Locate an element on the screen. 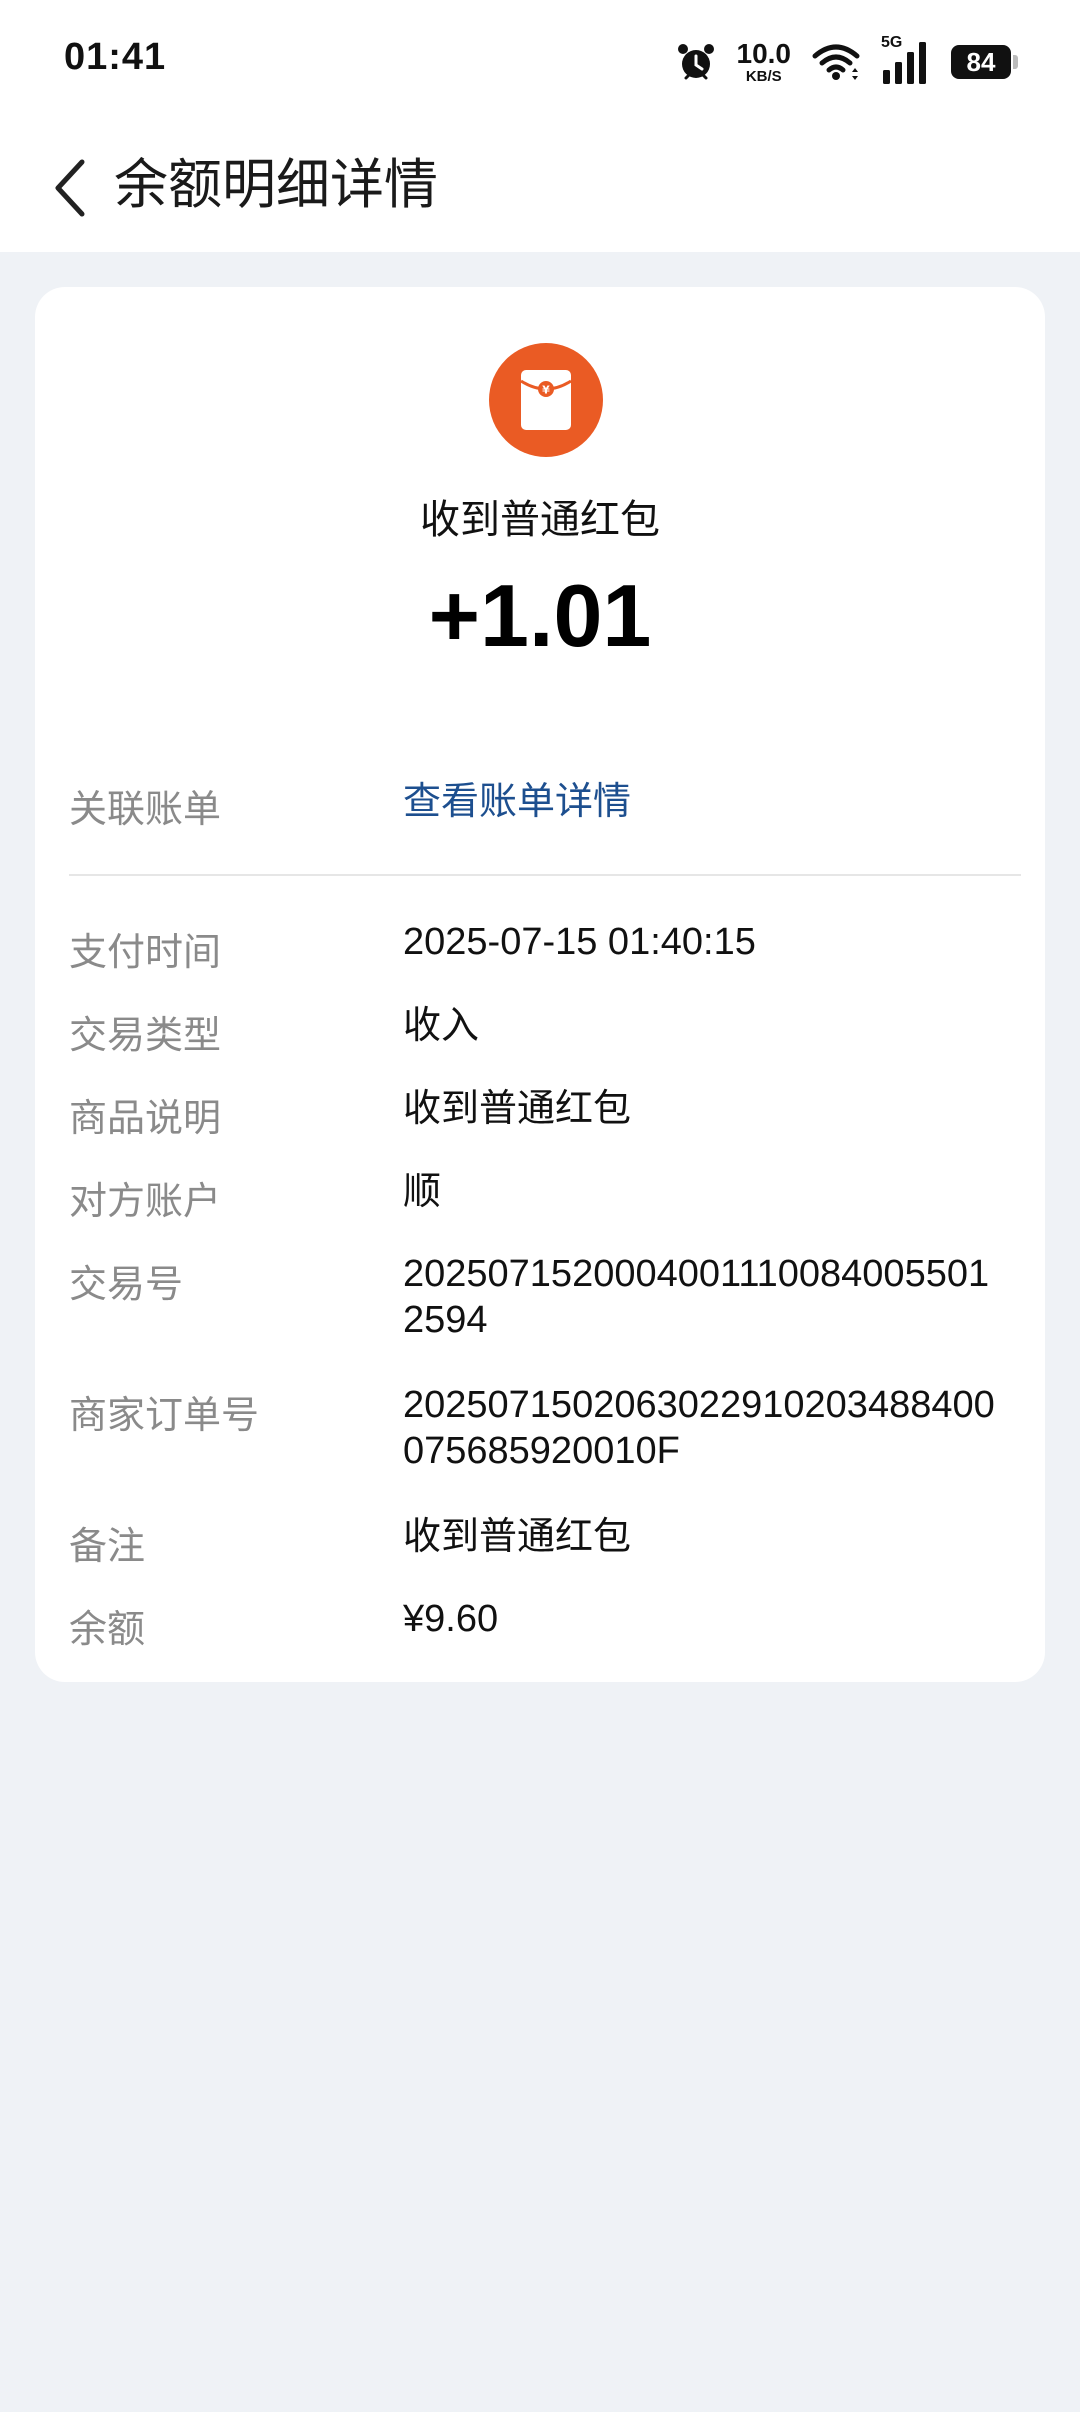 The image size is (1080, 2412). status-bar: 01:41 10.0 KB/S 5G 84 is located at coordinates (540, 60).